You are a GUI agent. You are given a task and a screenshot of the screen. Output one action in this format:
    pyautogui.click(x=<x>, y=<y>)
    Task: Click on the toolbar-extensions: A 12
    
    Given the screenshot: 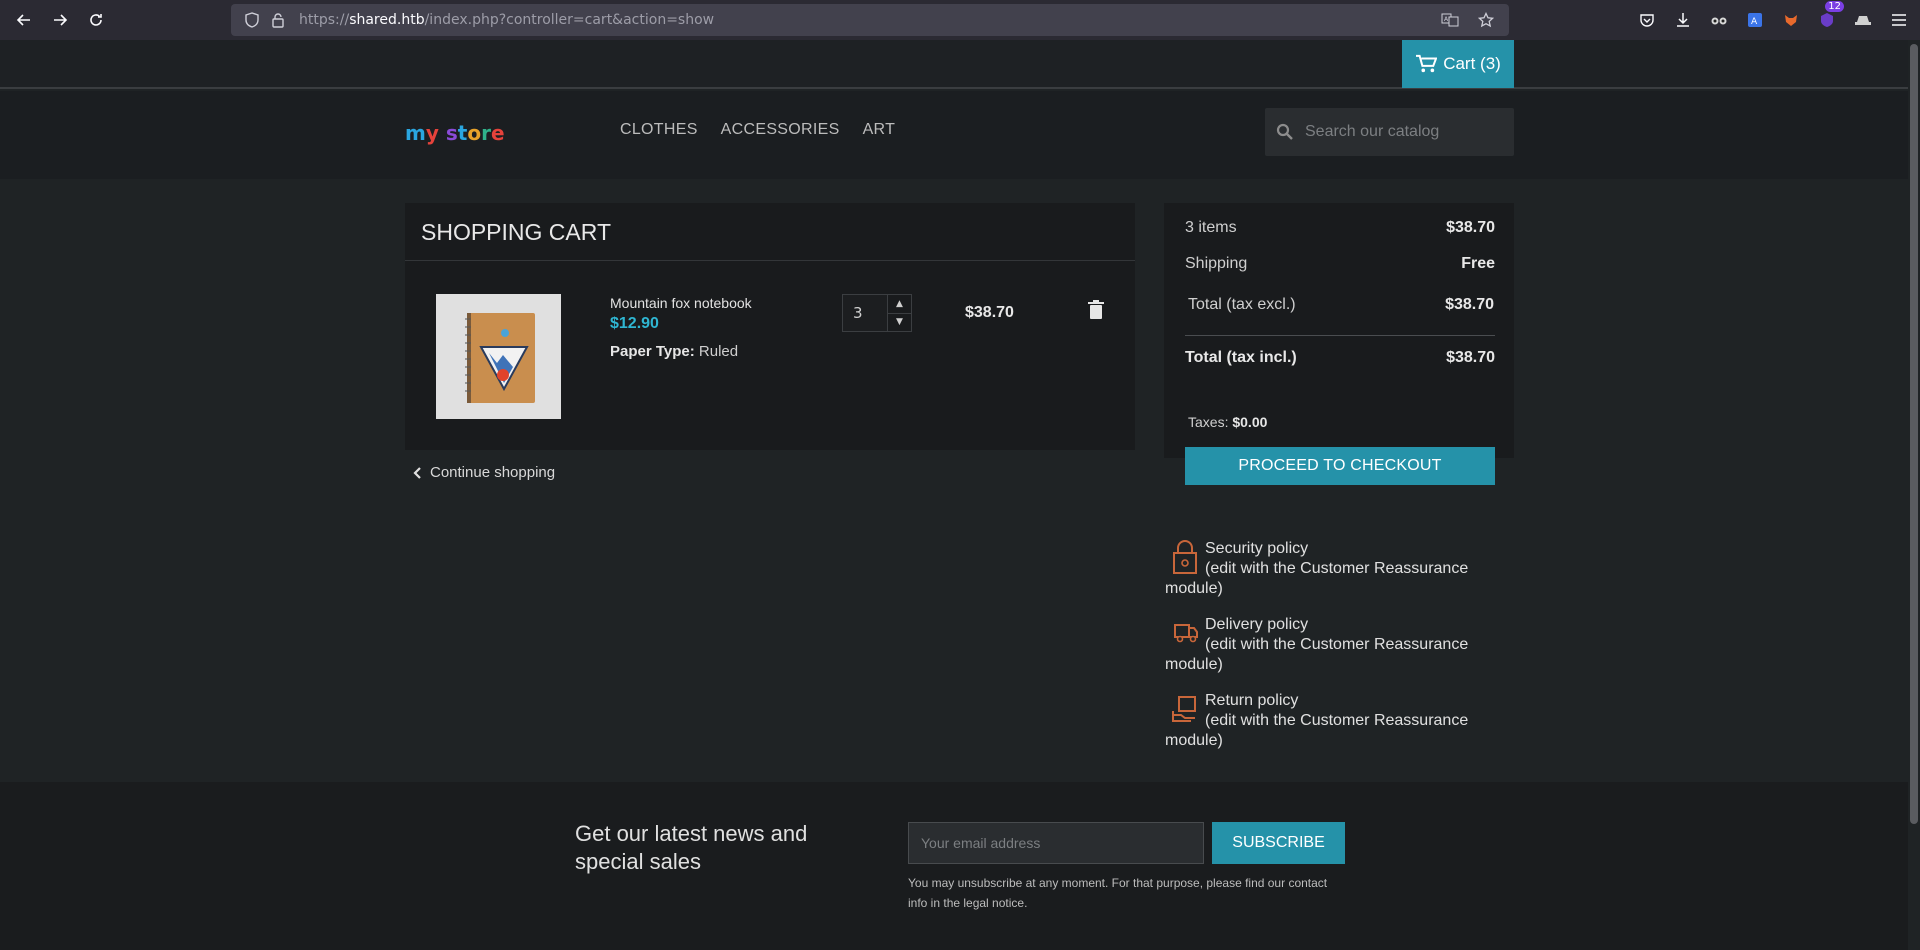 What is the action you would take?
    pyautogui.click(x=1773, y=20)
    